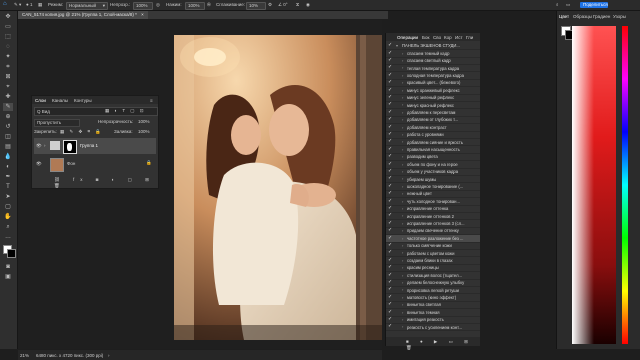 This screenshot has height=360, width=640. What do you see at coordinates (95, 164) in the screenshot?
I see `layer-row-background: 👁 Фон 🔒` at bounding box center [95, 164].